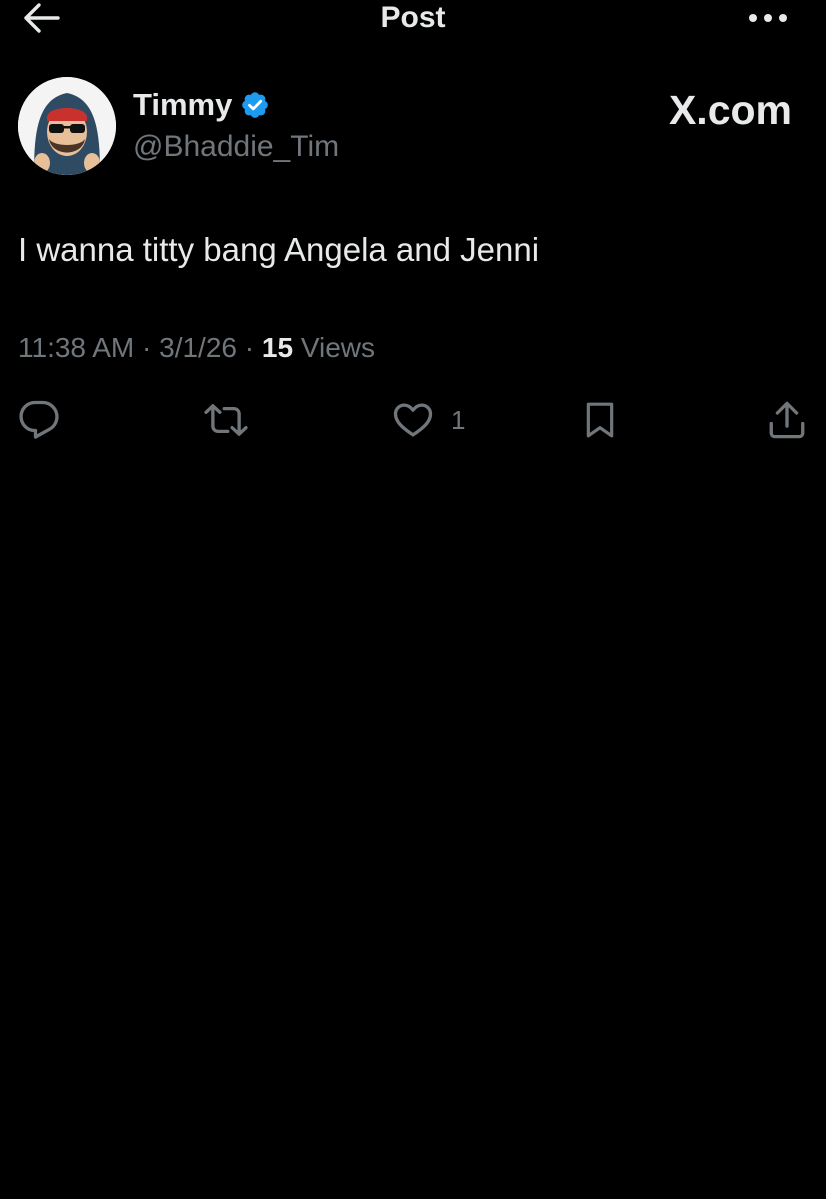 This screenshot has width=826, height=1199. What do you see at coordinates (255, 105) in the screenshot?
I see `verified-badge-icon` at bounding box center [255, 105].